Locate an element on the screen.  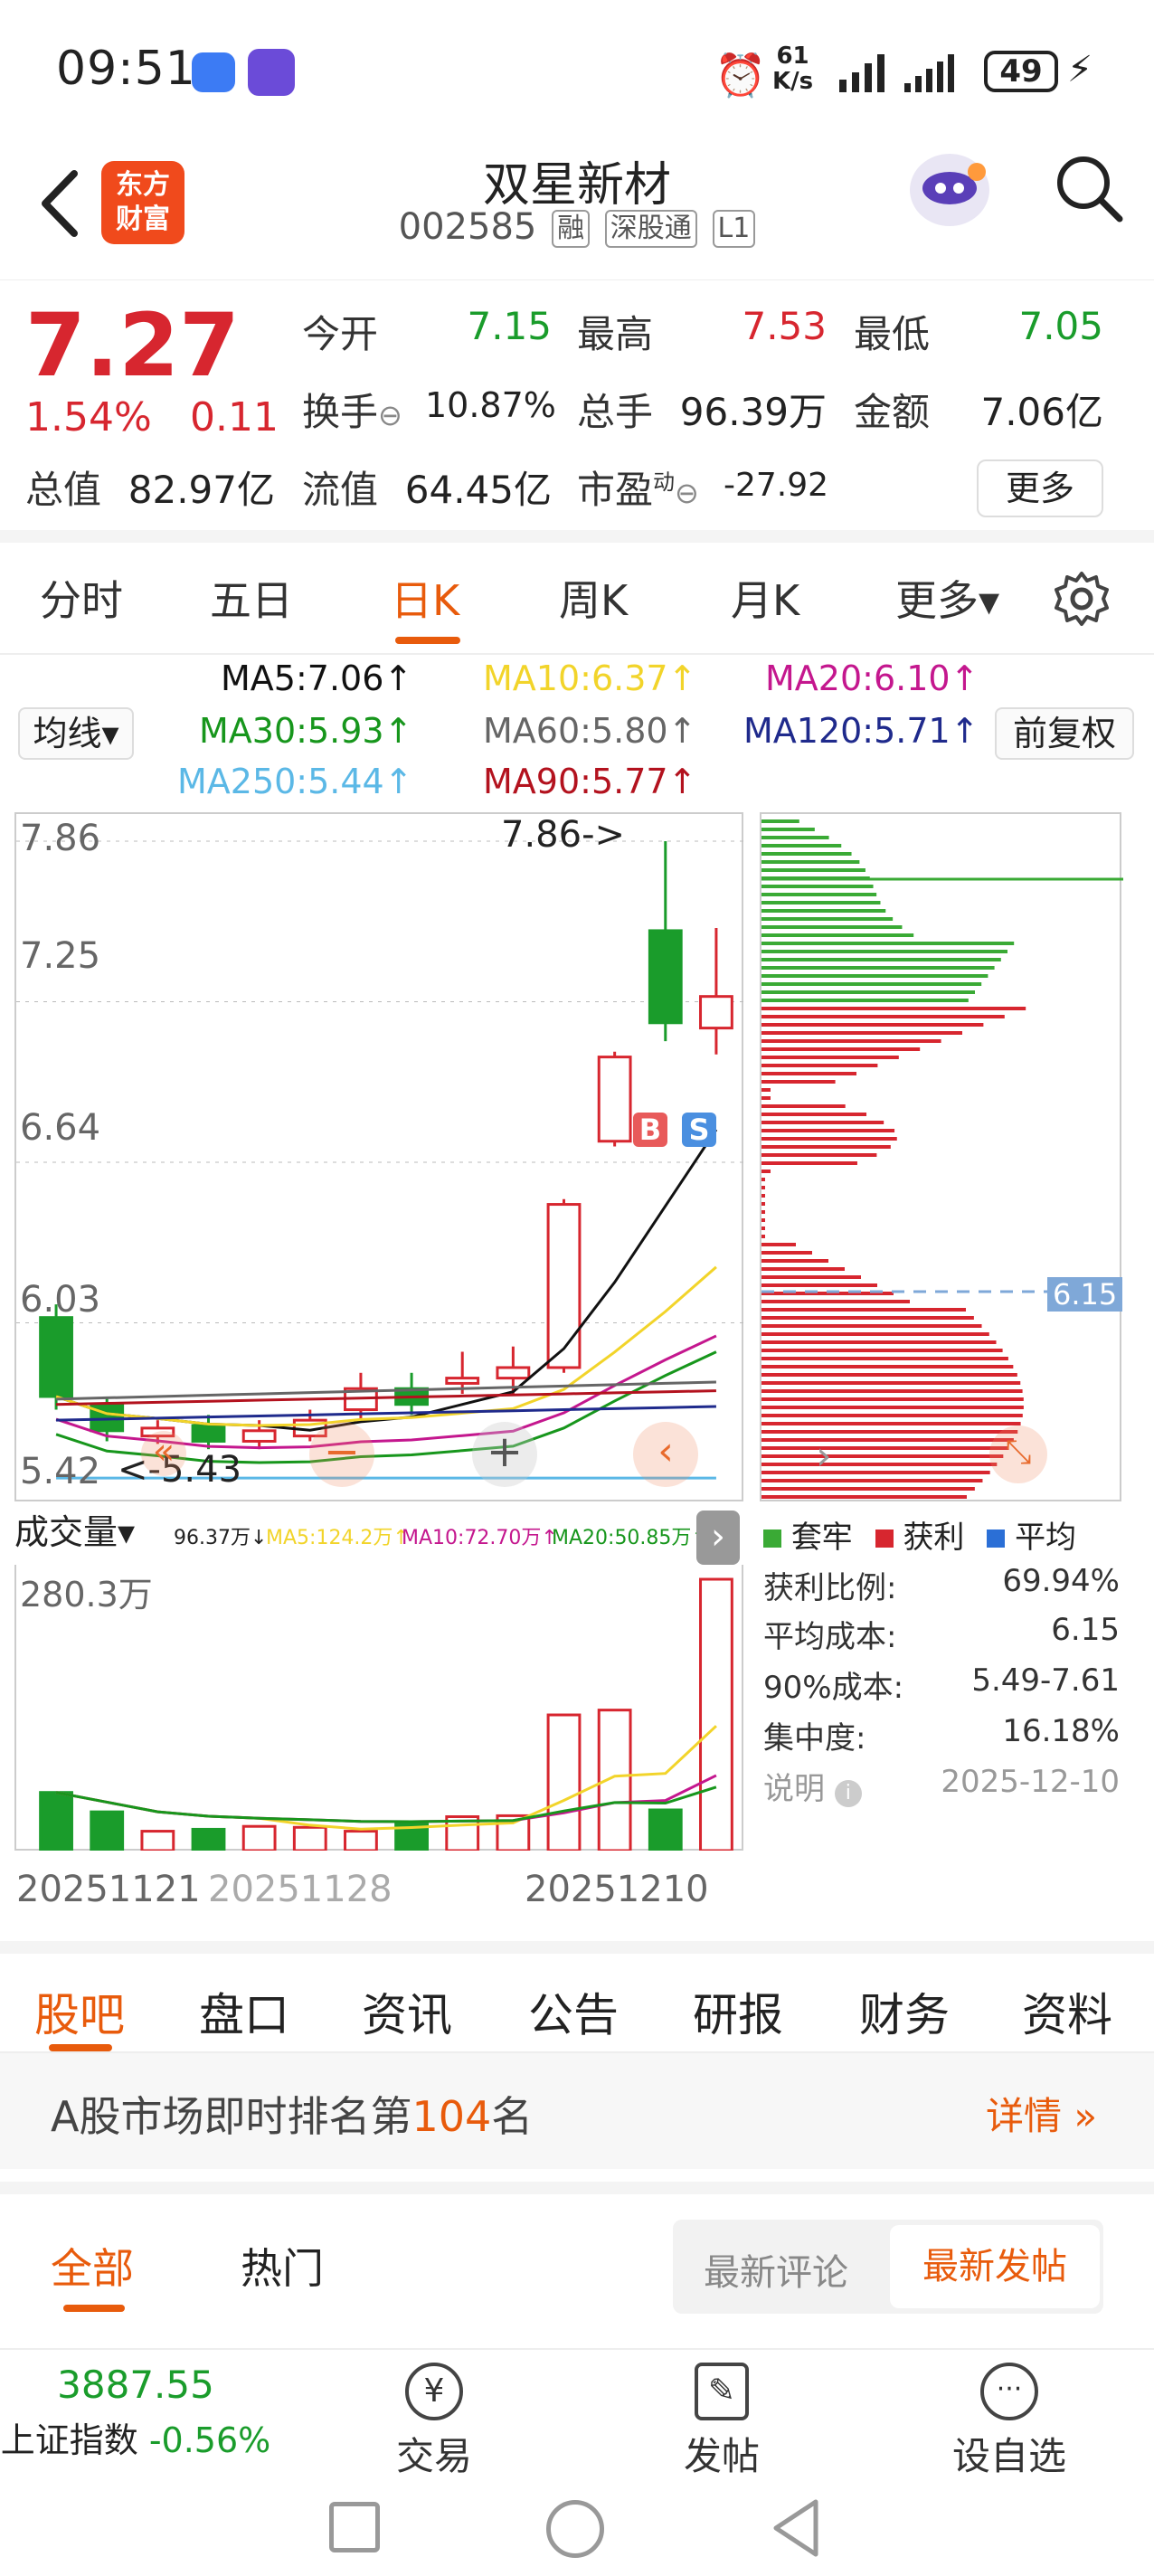
scroll-left-icon: ‹ is located at coordinates (665, 1455).